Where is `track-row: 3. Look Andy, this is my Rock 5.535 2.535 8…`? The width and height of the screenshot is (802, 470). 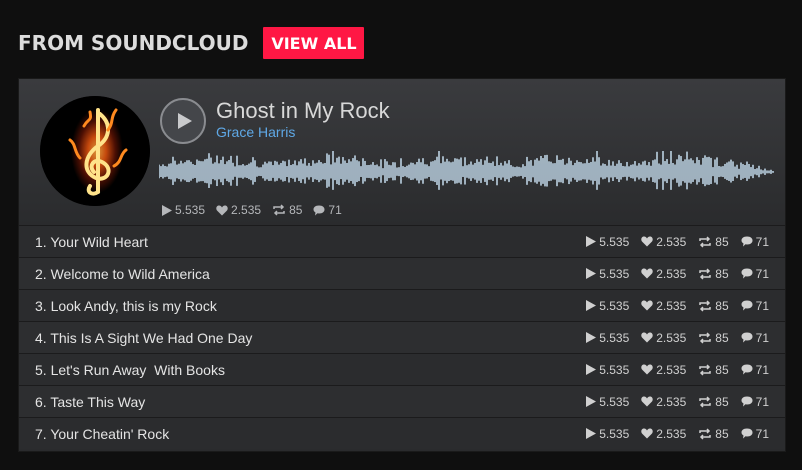
track-row: 3. Look Andy, this is my Rock 5.535 2.535 8… is located at coordinates (402, 305).